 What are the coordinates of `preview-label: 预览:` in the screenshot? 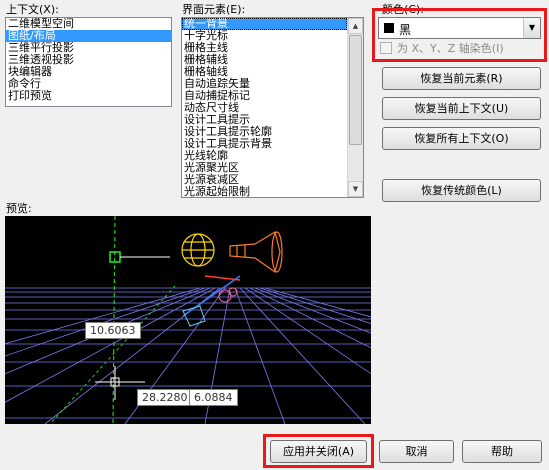 It's located at (19, 208).